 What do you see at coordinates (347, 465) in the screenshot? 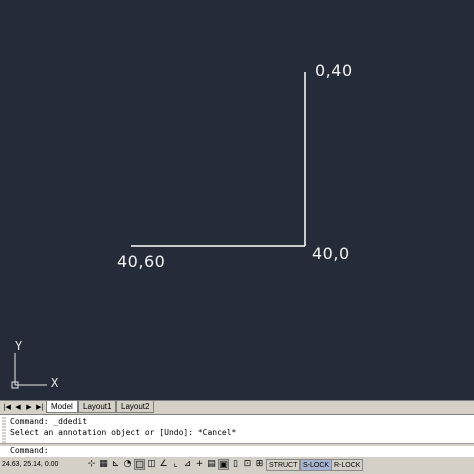
I see `r-lock-toggle: R-LOCK` at bounding box center [347, 465].